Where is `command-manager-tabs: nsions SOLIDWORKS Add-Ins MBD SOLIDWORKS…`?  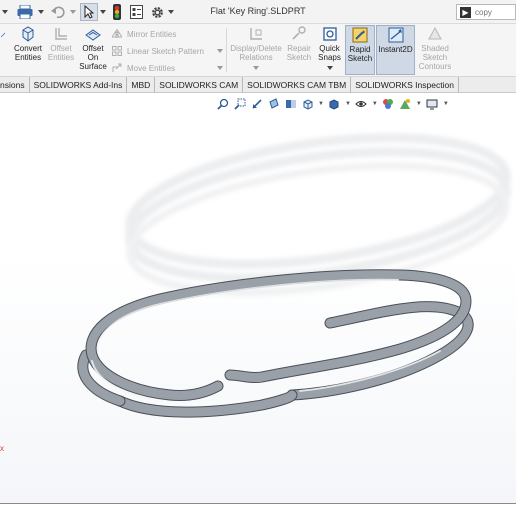 command-manager-tabs: nsions SOLIDWORKS Add-Ins MBD SOLIDWORKS… is located at coordinates (258, 85).